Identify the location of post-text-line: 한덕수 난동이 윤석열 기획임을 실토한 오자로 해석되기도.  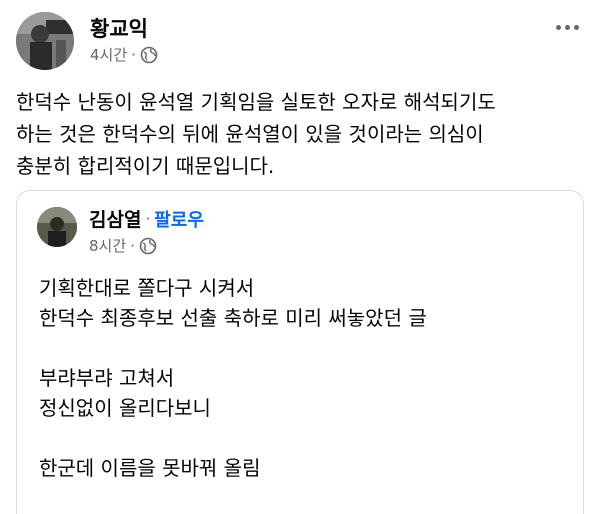
(256, 102).